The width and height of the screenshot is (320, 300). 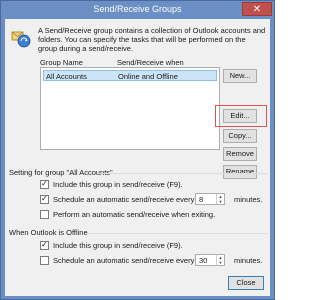 I want to click on include-group-label: Include this group in send/receive (F9)., so click(x=118, y=184).